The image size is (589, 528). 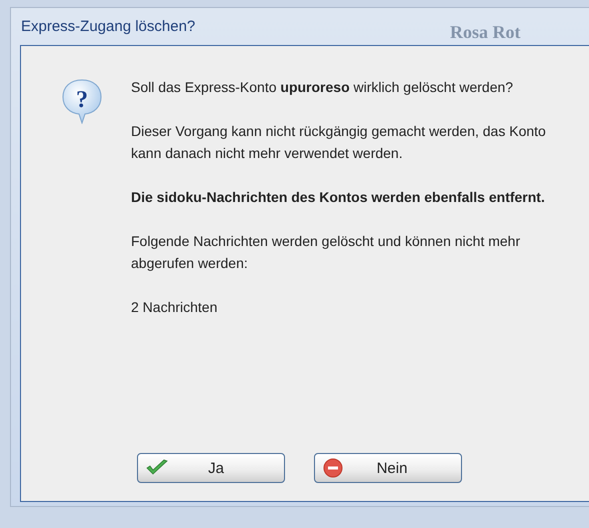 I want to click on minus-circle-icon, so click(x=333, y=468).